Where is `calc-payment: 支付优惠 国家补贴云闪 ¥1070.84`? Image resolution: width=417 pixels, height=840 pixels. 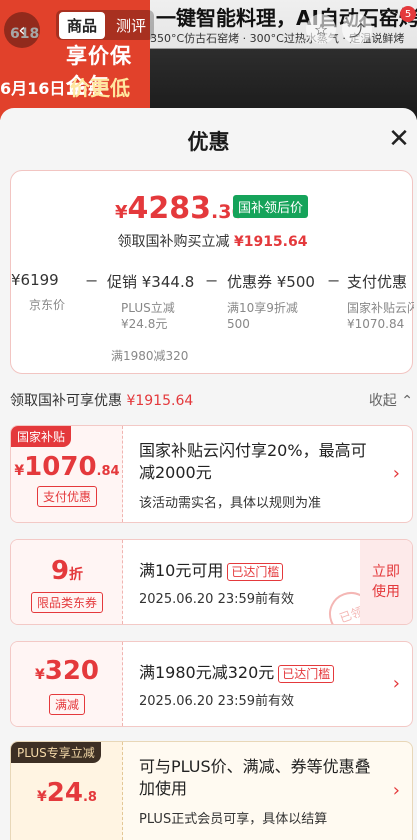 calc-payment: 支付优惠 国家补贴云闪 ¥1070.84 is located at coordinates (380, 301).